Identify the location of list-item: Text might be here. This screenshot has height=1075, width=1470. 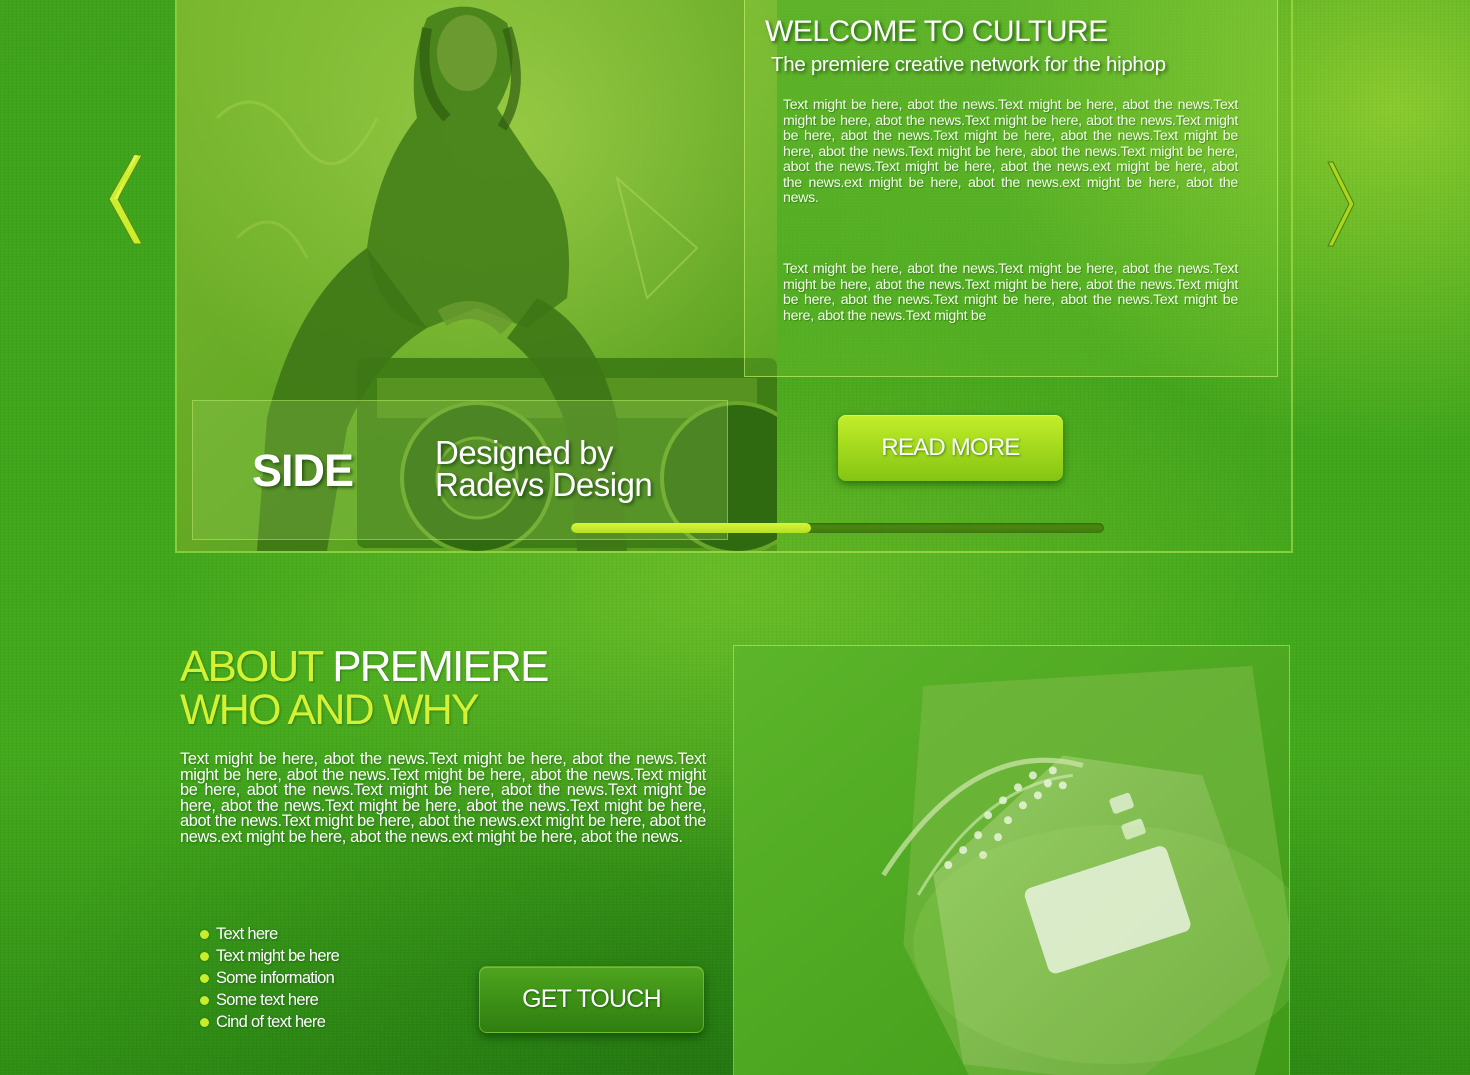
(270, 956).